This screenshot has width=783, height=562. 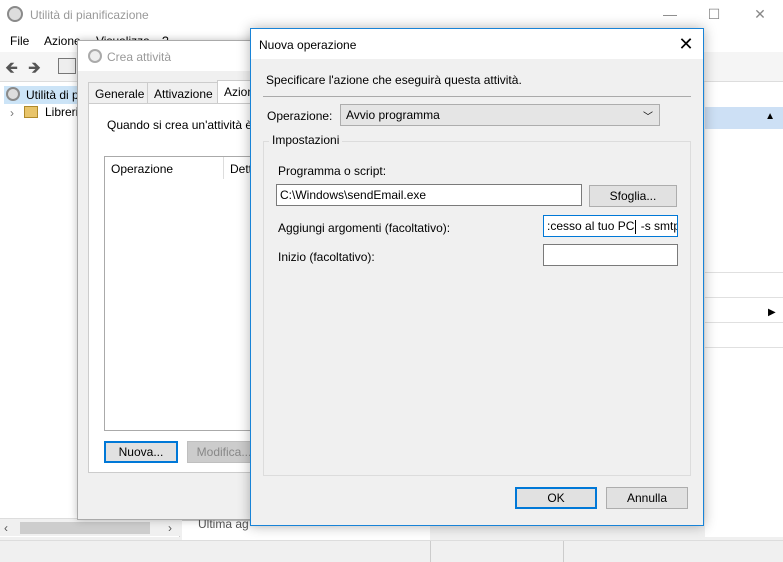 I want to click on column-header-operazione: Operazione, so click(x=142, y=169).